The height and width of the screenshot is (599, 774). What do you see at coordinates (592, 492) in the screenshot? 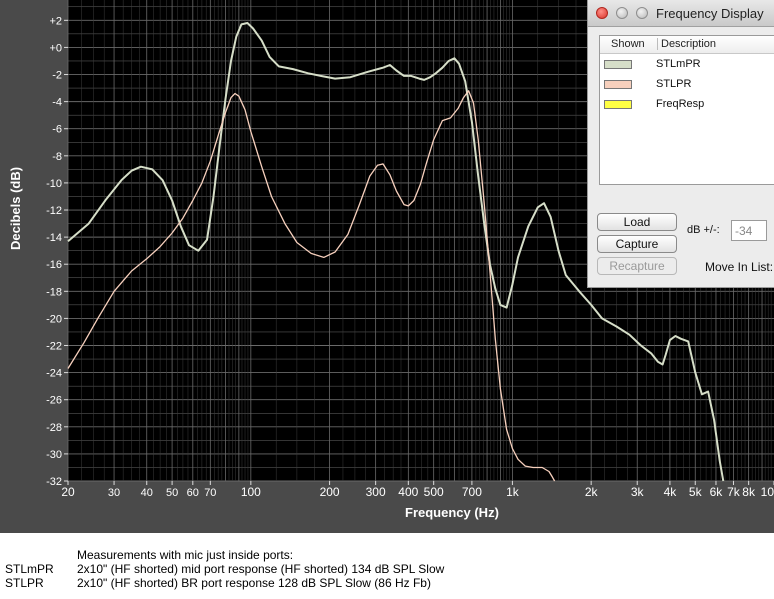
I see `x-tick-label: 2k` at bounding box center [592, 492].